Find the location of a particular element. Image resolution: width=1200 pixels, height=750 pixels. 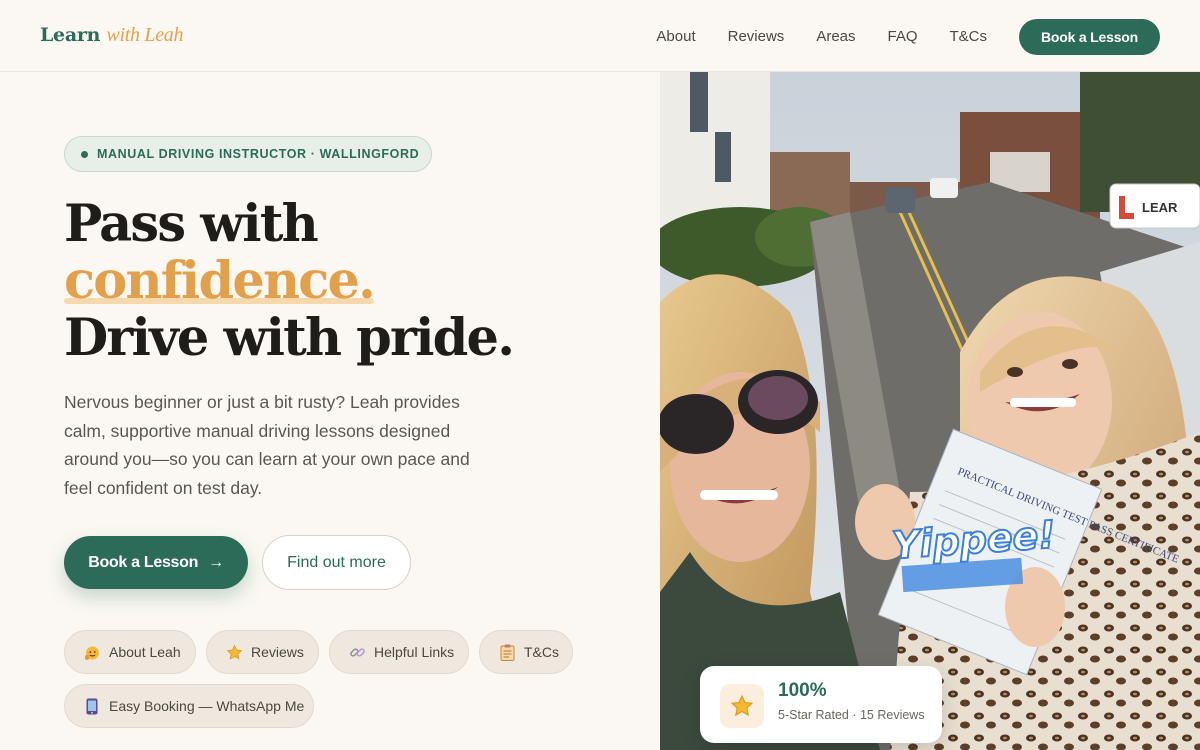

hero-headline: Pass with confidence. Drive with pride. is located at coordinates (289, 281).